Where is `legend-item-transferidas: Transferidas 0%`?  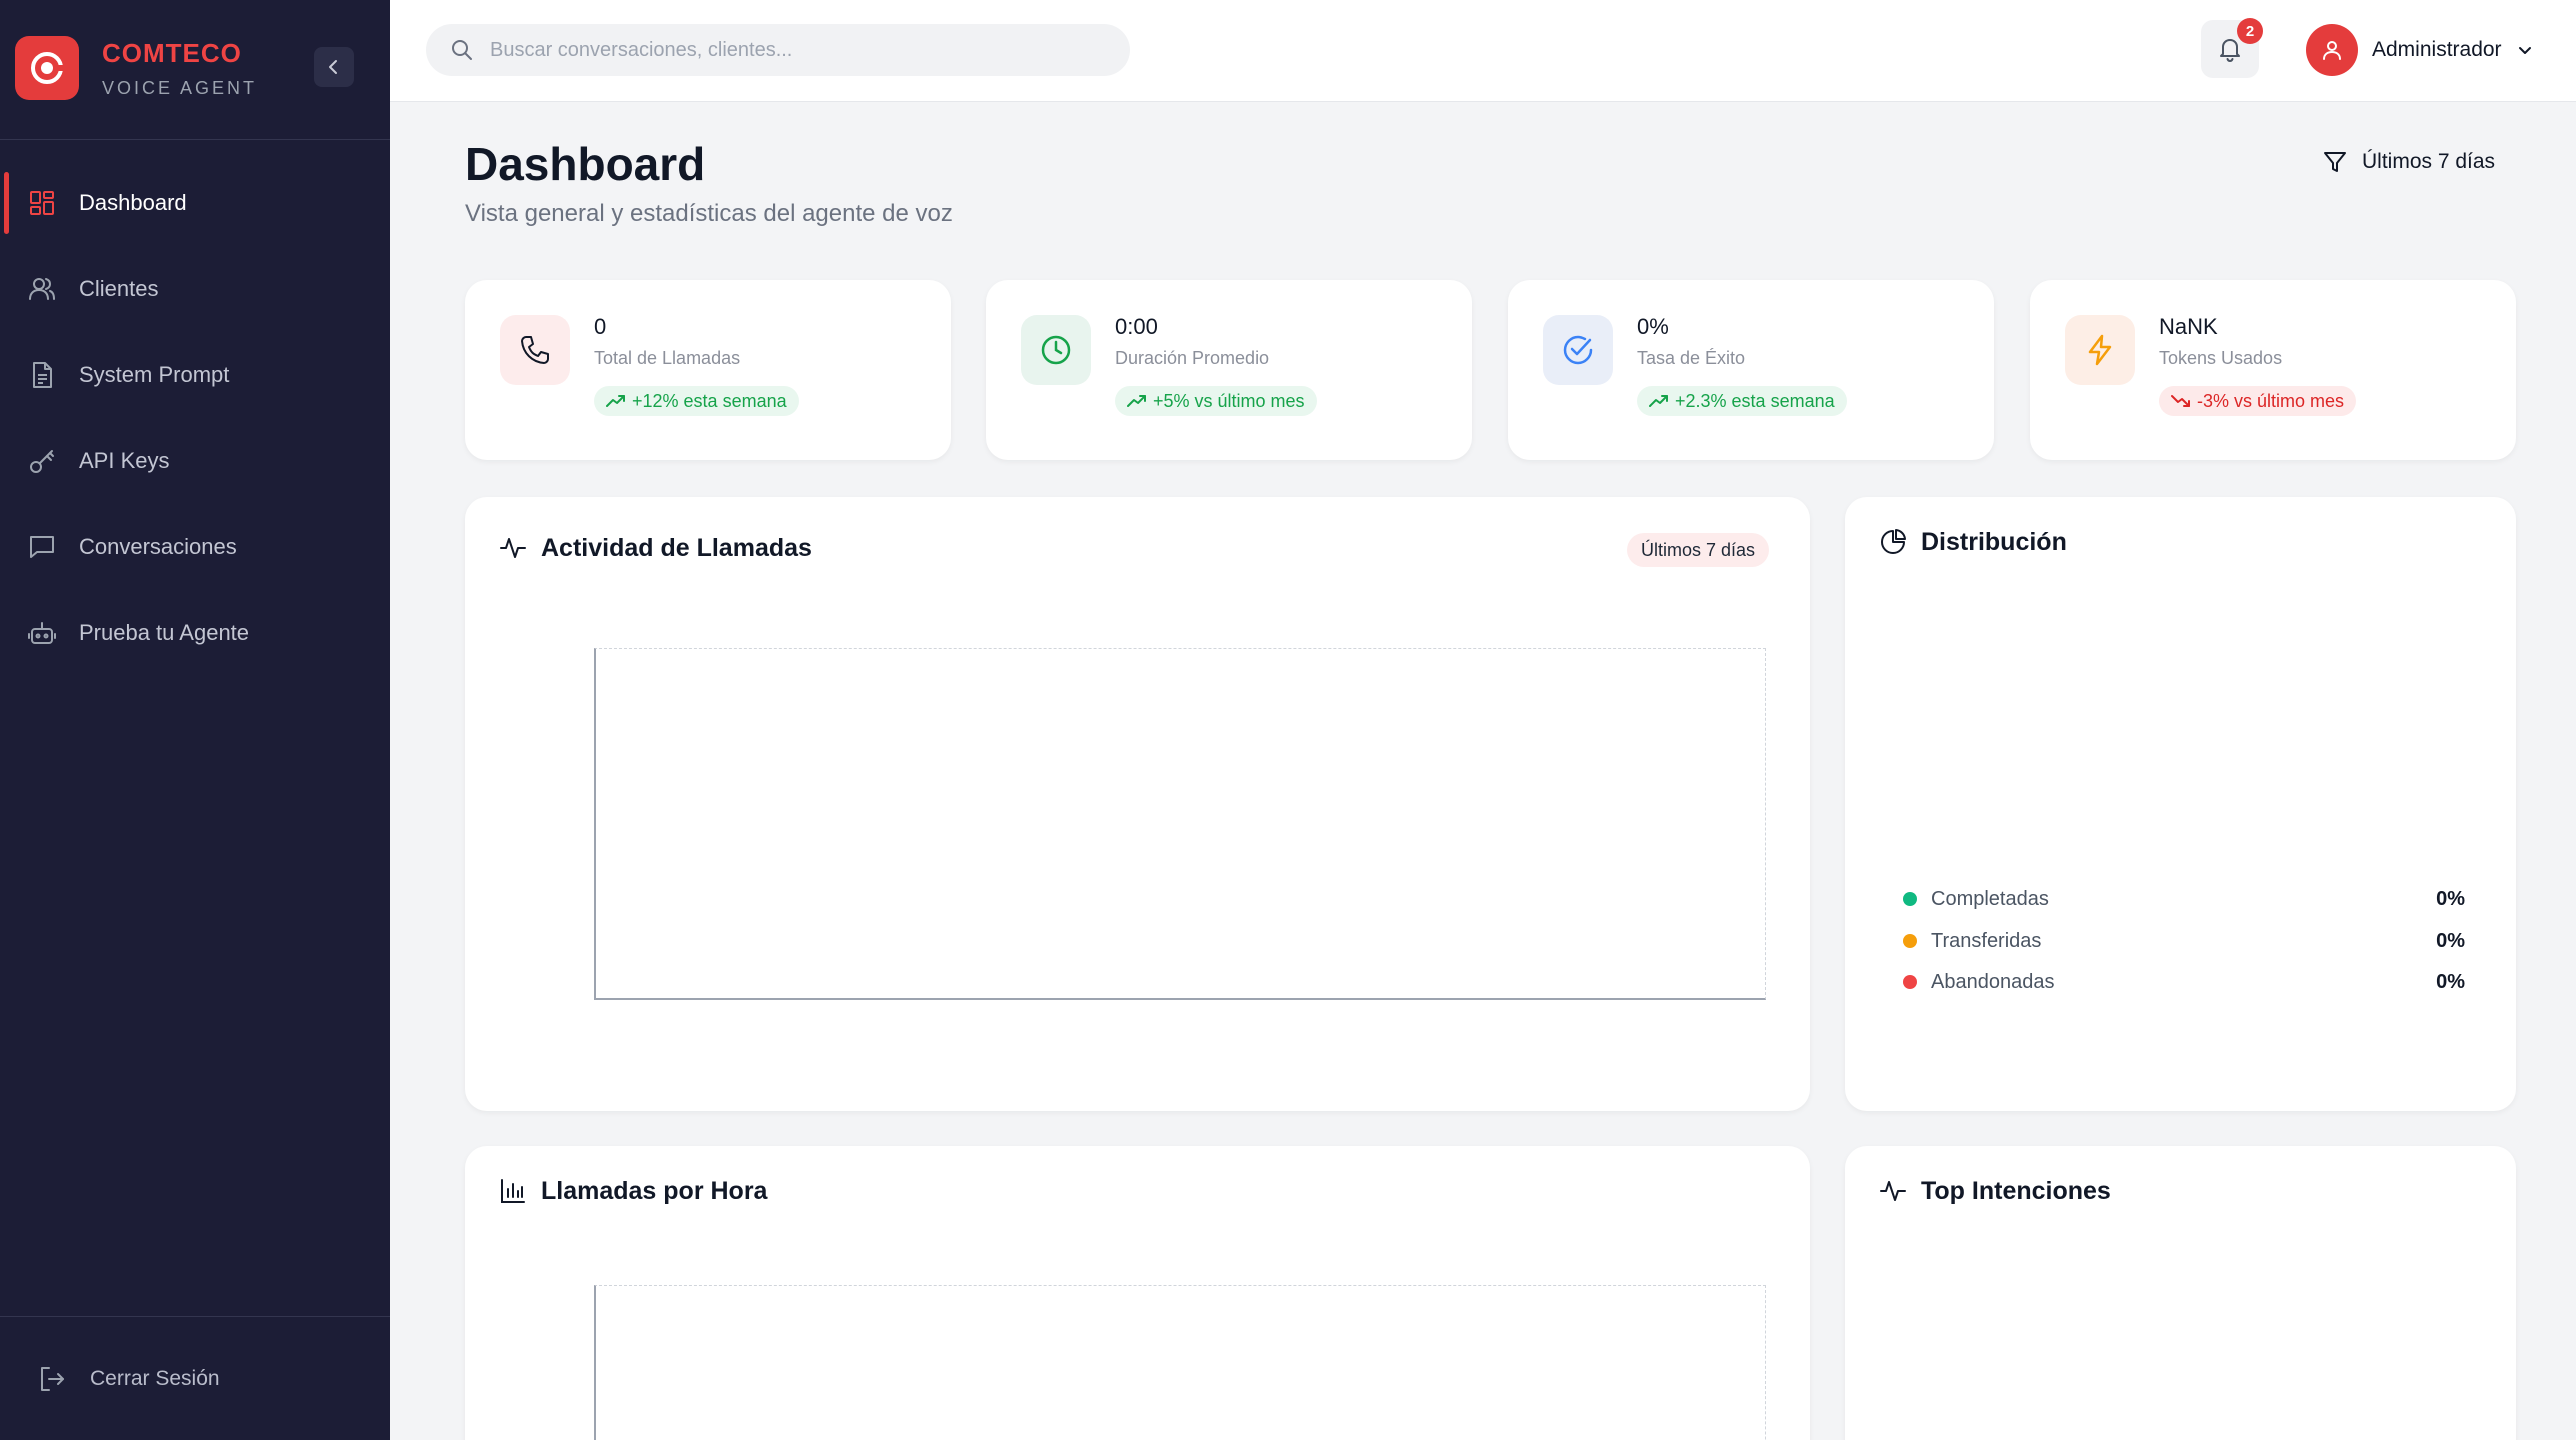
legend-item-transferidas: Transferidas 0% is located at coordinates (2213, 941).